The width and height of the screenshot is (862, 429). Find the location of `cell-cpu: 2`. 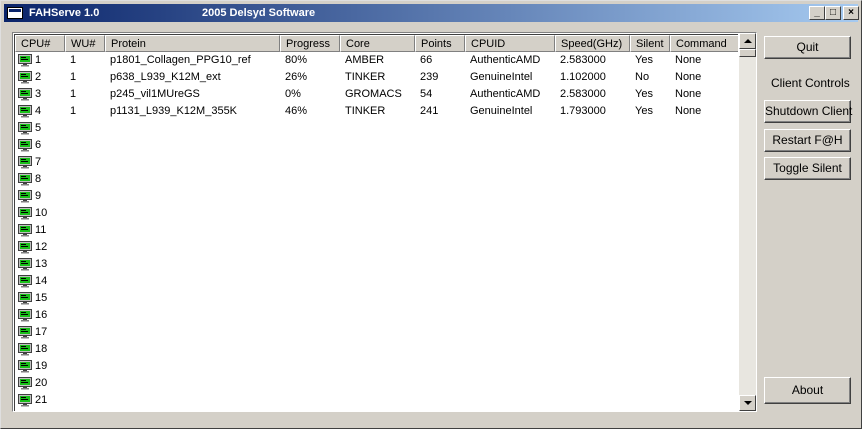

cell-cpu: 2 is located at coordinates (40, 77).